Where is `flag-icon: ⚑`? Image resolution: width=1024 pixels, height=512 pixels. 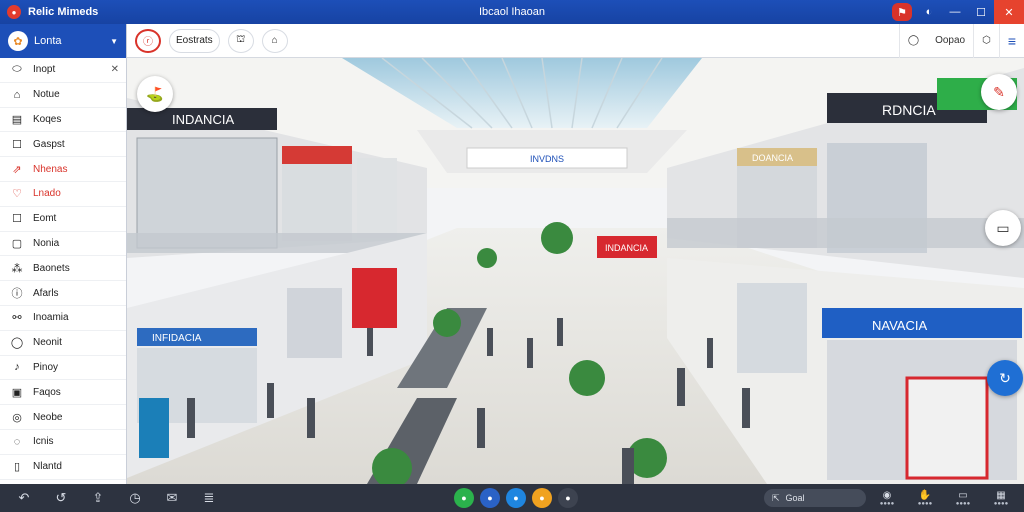
flag-icon: ⚑ is located at coordinates (902, 12).